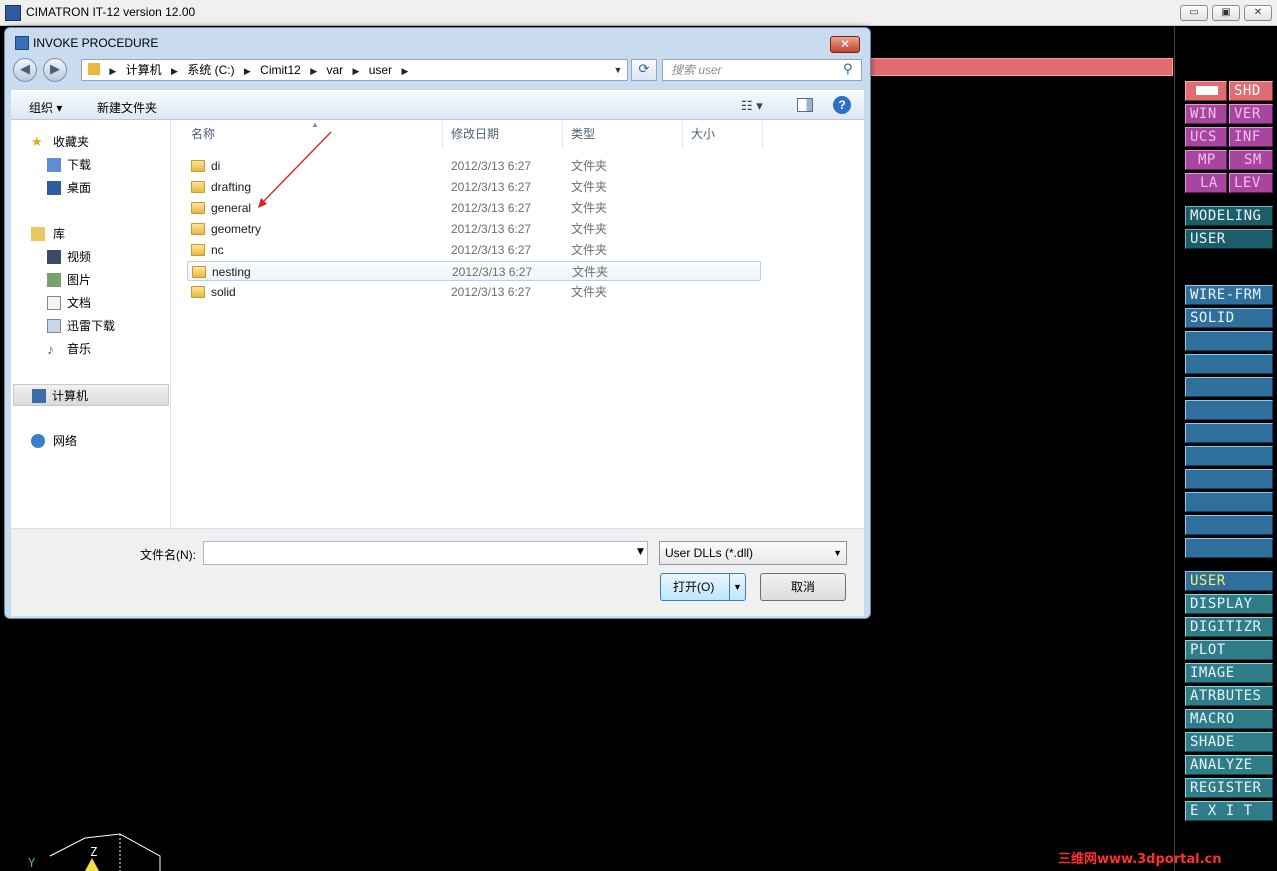  I want to click on menu-atrbutes: ATRBUTES, so click(1229, 696).